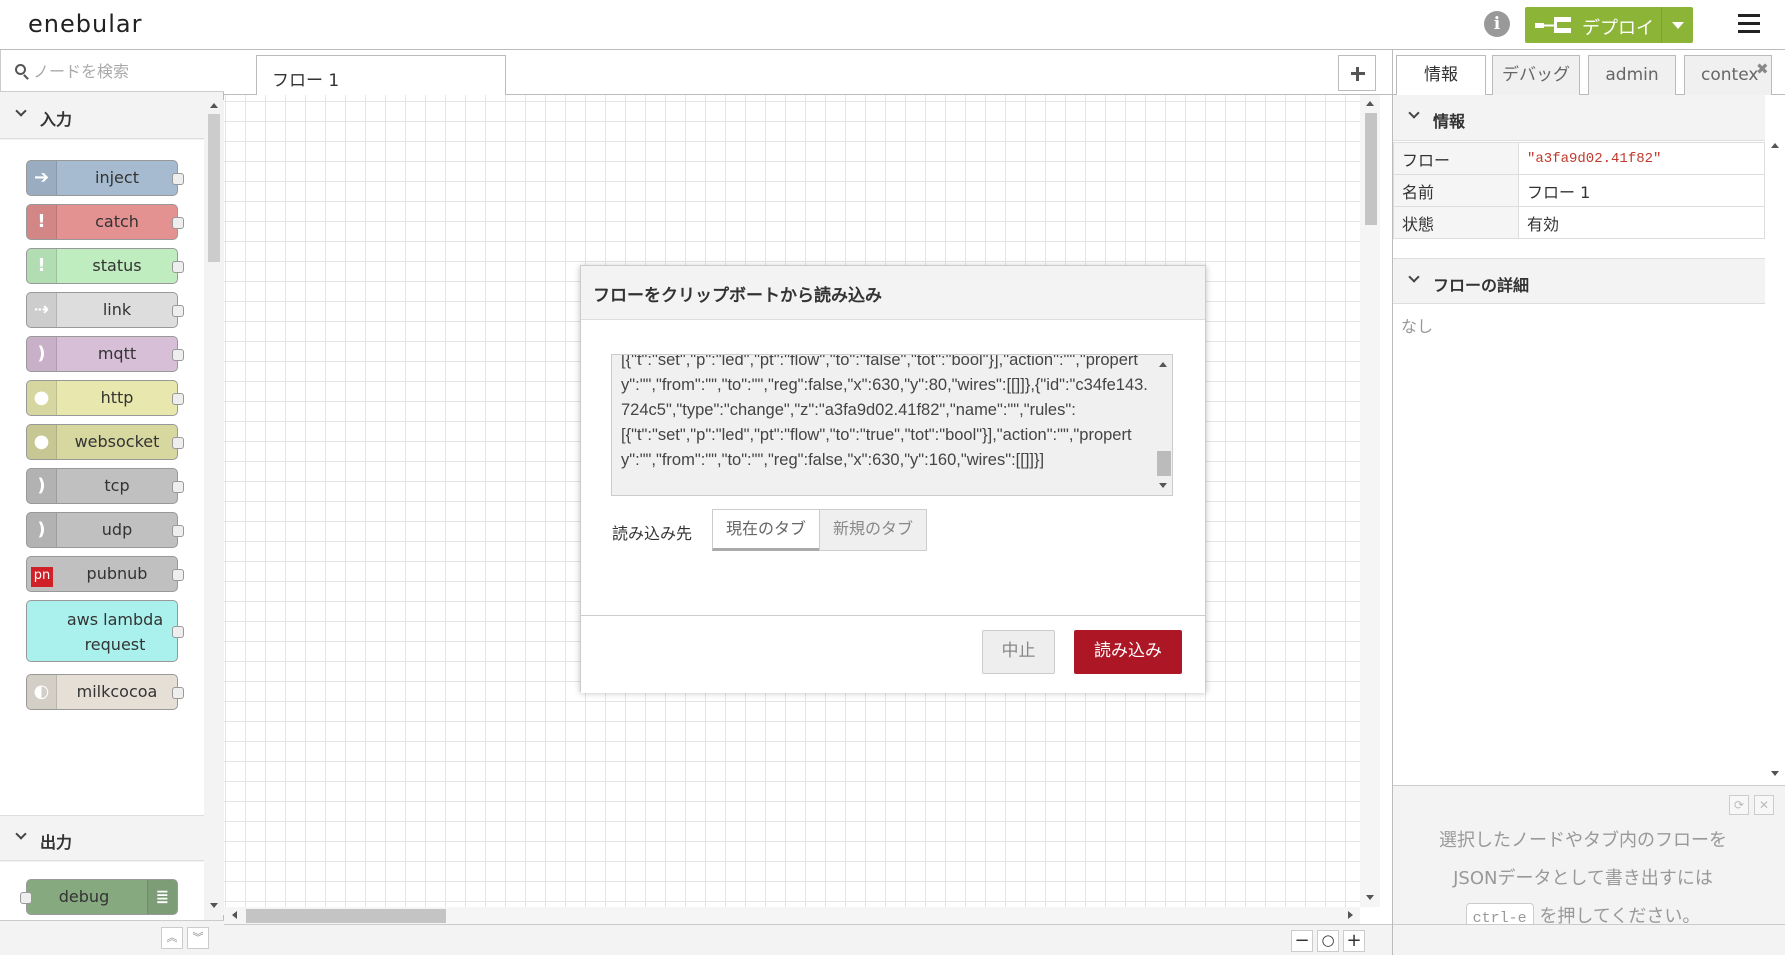 This screenshot has height=955, width=1785. What do you see at coordinates (1441, 75) in the screenshot?
I see `tab-info: 情報` at bounding box center [1441, 75].